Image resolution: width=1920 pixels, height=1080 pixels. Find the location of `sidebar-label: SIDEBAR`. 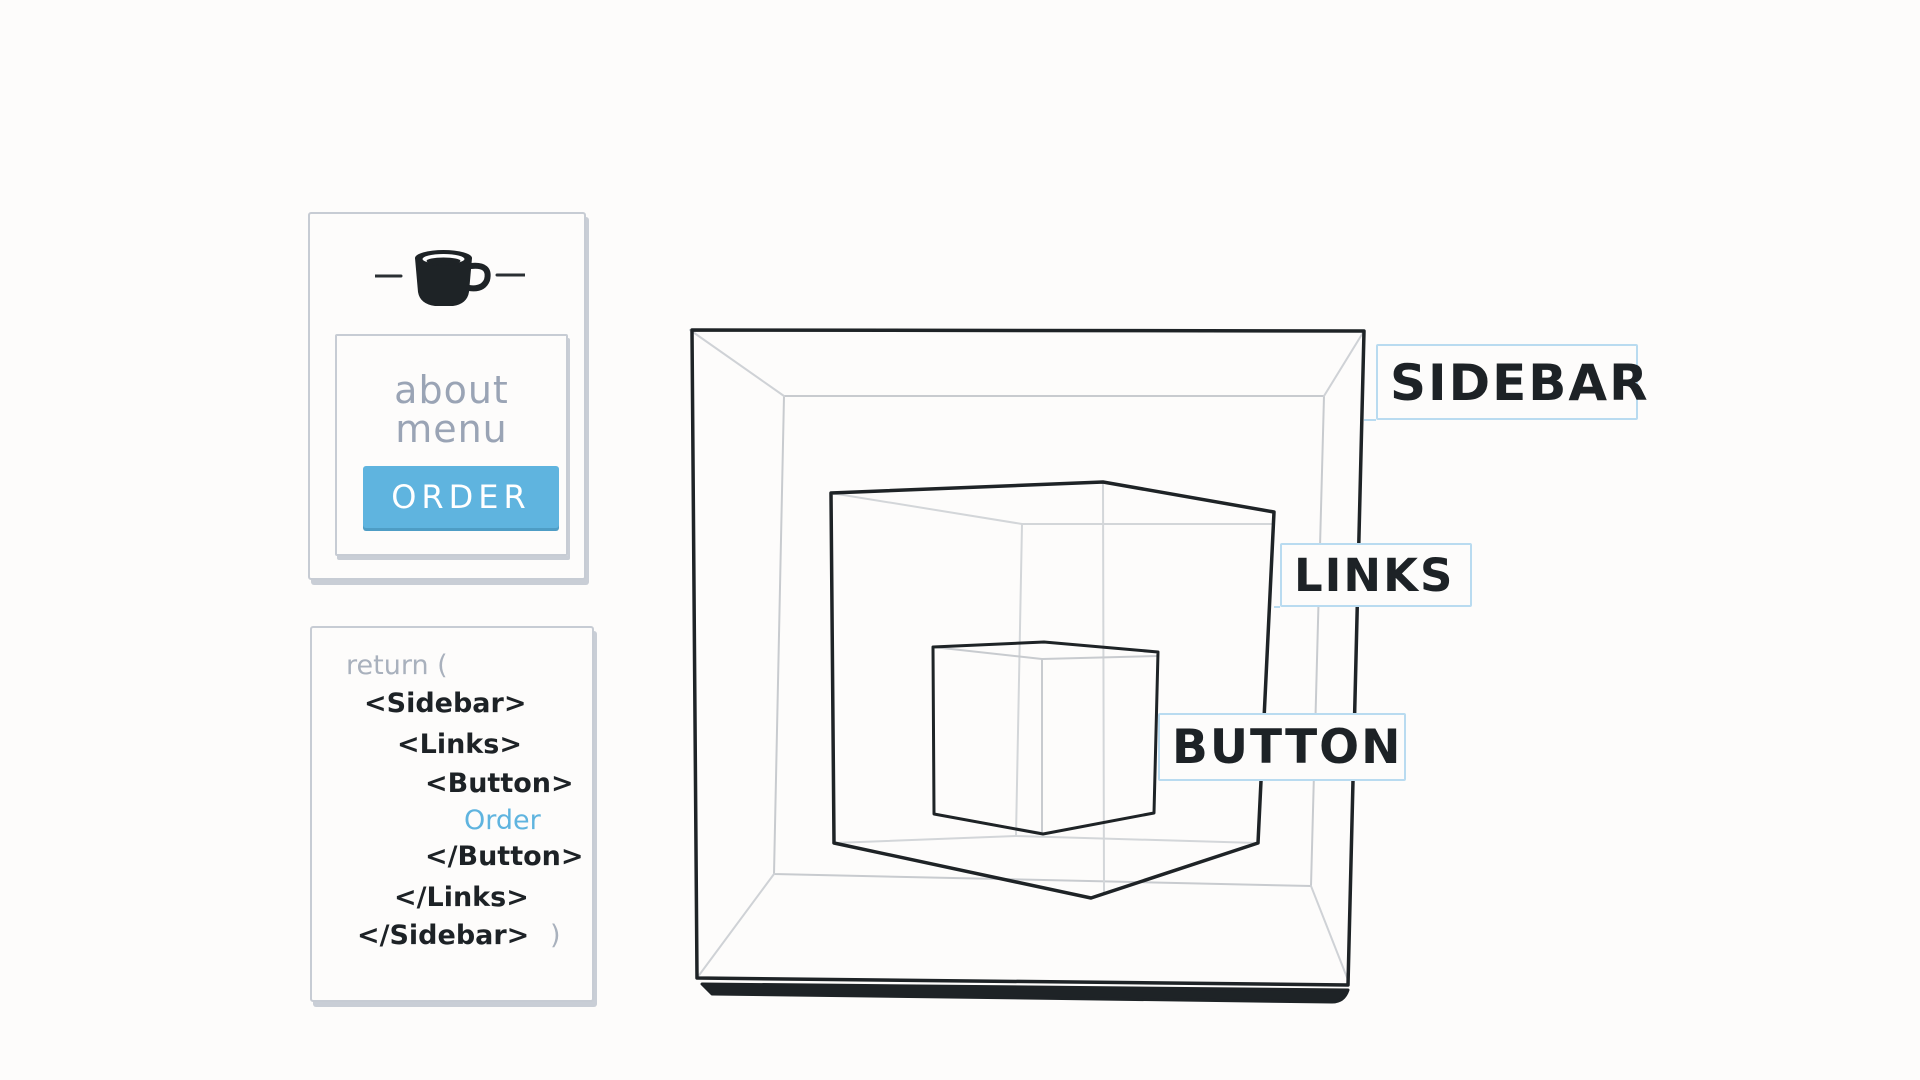

sidebar-label: SIDEBAR is located at coordinates (1512, 382).